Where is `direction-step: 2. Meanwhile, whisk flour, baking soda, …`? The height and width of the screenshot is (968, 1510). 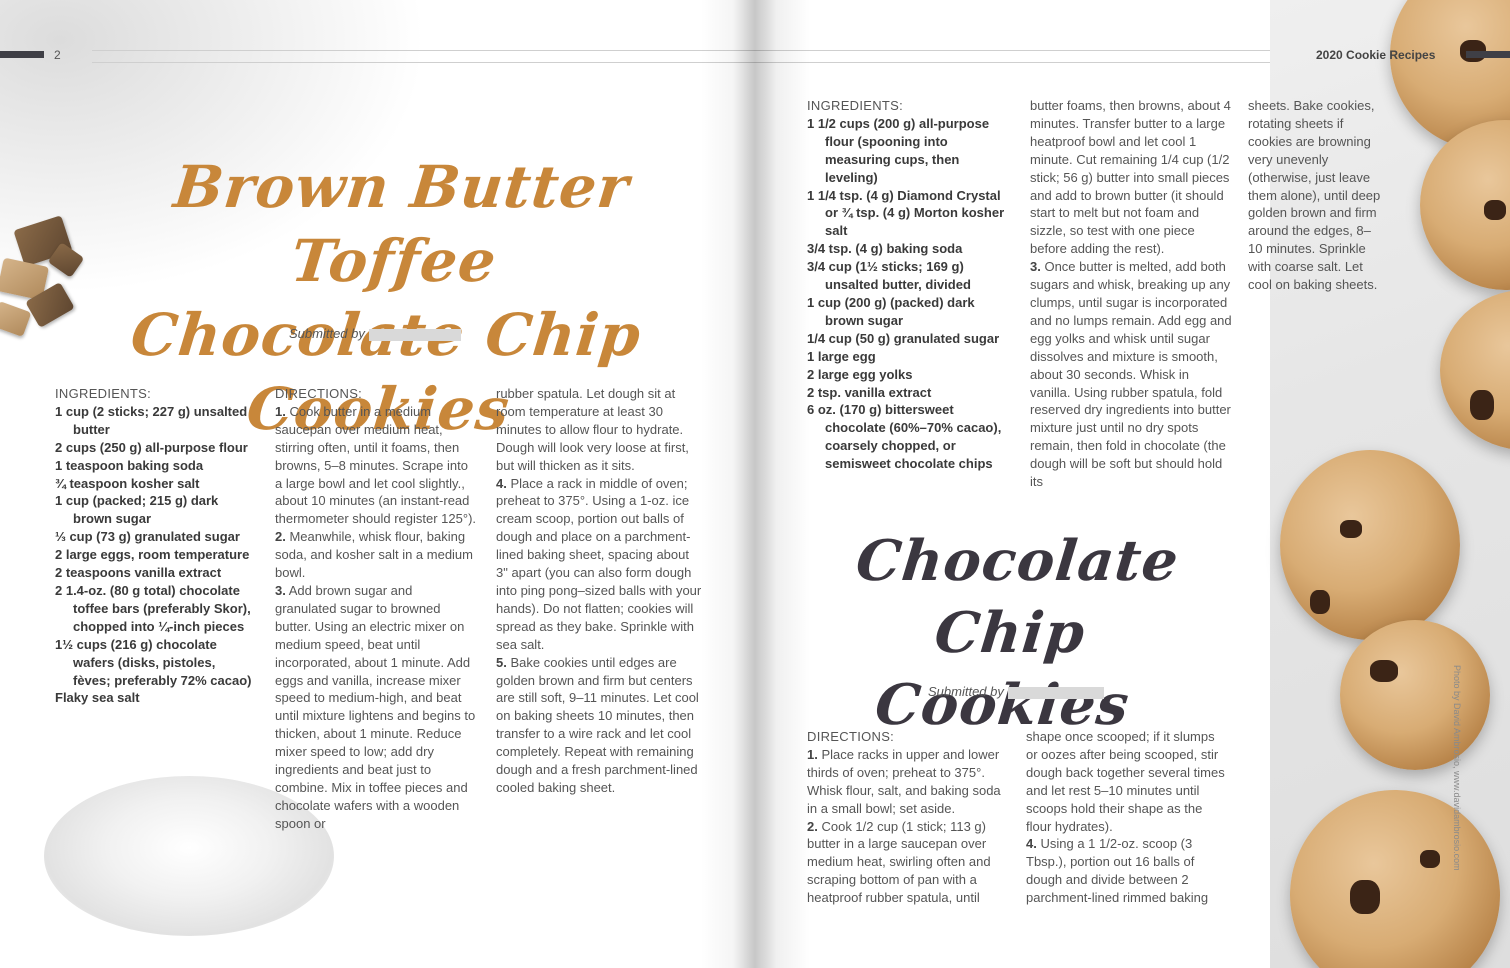 direction-step: 2. Meanwhile, whisk flour, baking soda, … is located at coordinates (374, 555).